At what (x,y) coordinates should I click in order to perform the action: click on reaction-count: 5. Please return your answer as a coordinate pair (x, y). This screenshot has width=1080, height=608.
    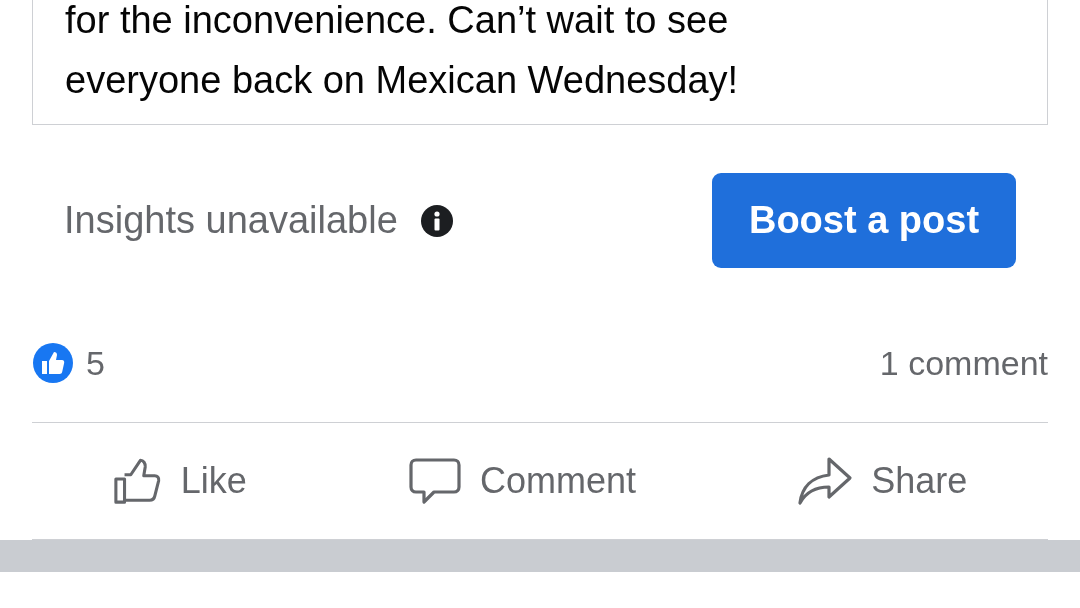
    Looking at the image, I should click on (95, 363).